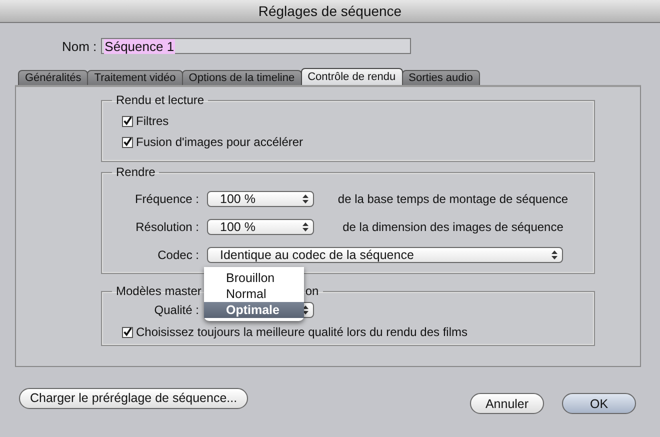 The height and width of the screenshot is (437, 660). I want to click on menu-item: Brouillon, so click(254, 278).